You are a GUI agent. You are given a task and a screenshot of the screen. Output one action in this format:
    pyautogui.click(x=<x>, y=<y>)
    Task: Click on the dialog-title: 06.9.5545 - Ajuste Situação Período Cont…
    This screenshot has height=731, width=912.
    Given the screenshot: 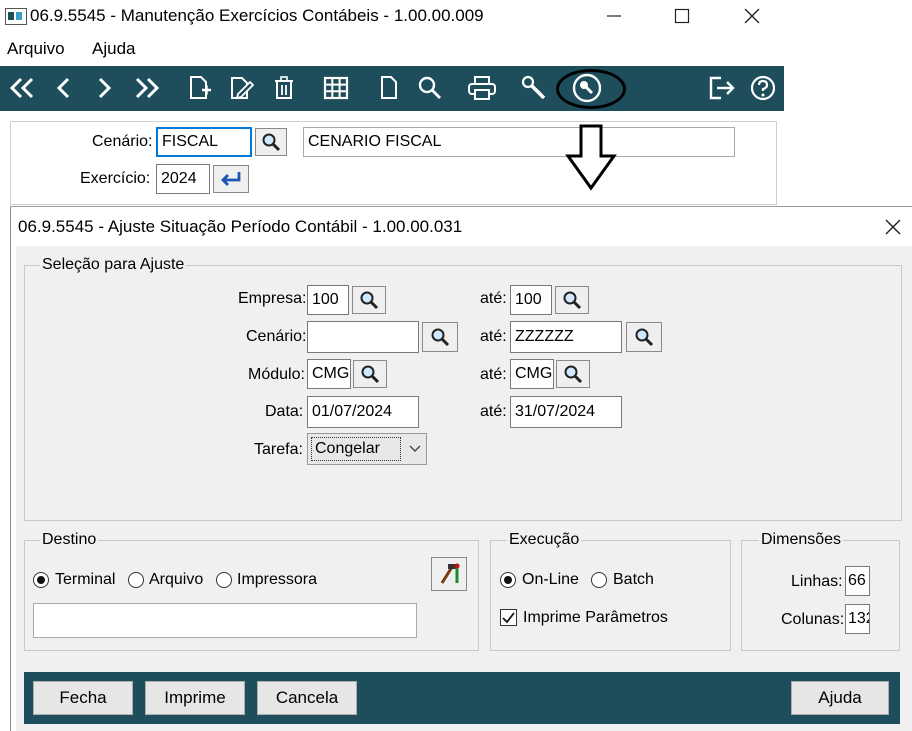 What is the action you would take?
    pyautogui.click(x=240, y=226)
    